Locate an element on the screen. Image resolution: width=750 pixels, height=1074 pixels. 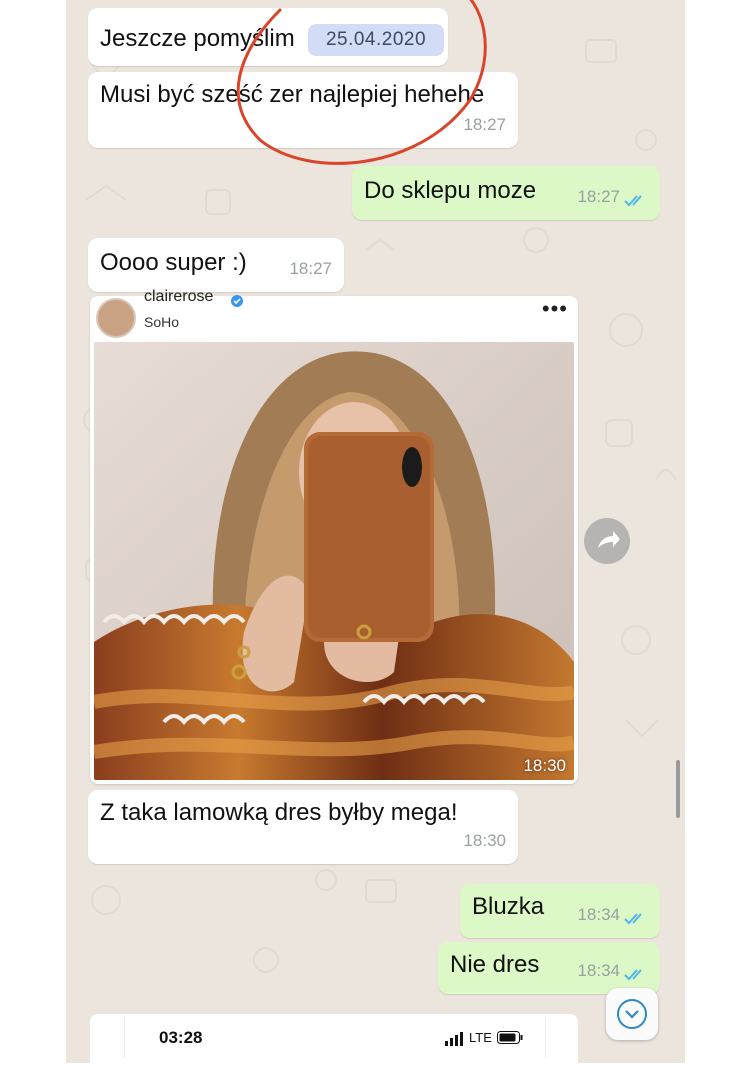
message-bubble-incoming: Oooo super :) 18:27 is located at coordinates (216, 265).